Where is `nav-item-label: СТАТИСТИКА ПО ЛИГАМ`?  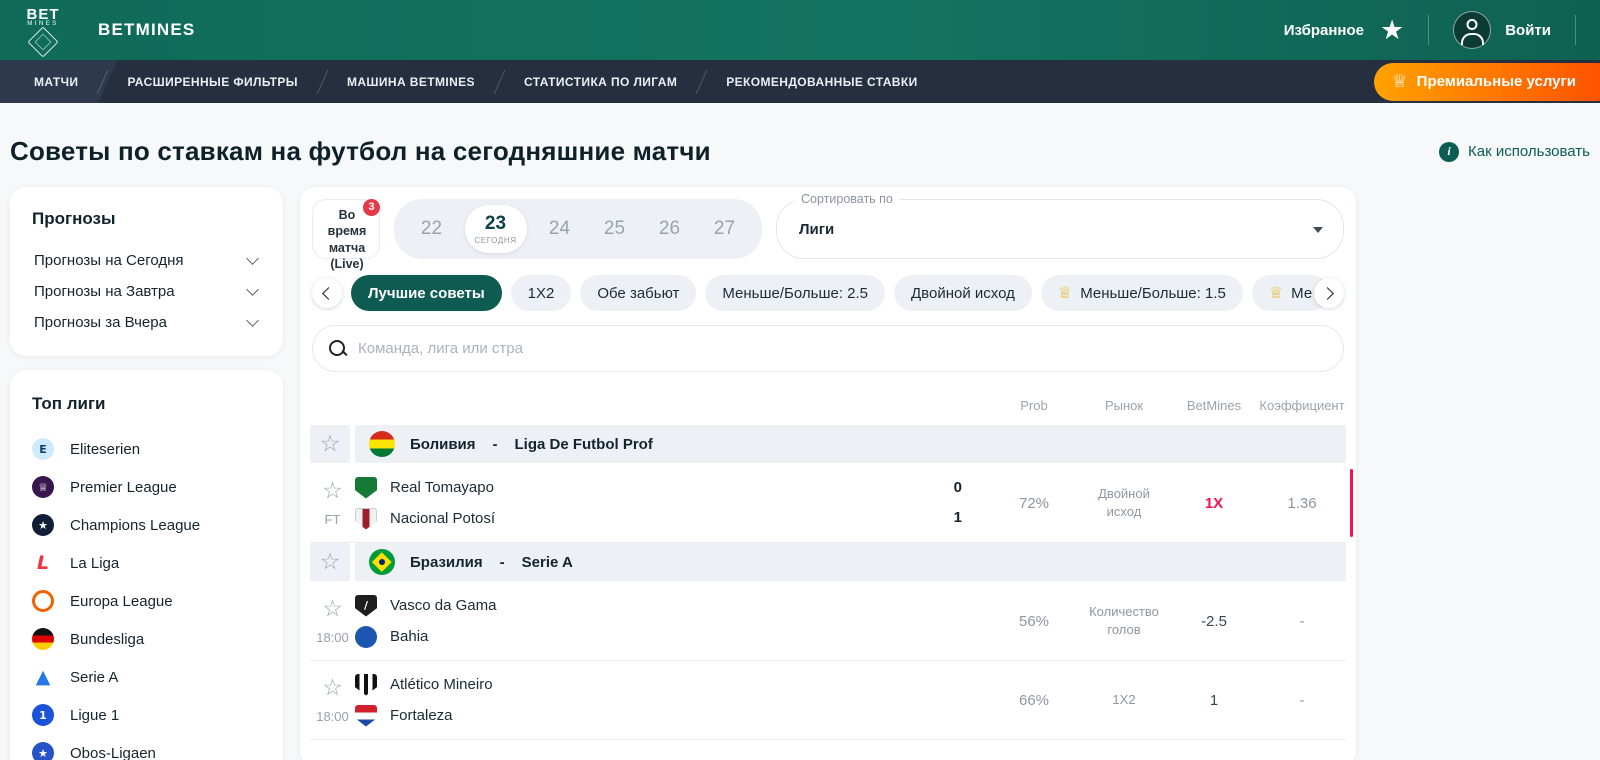
nav-item-label: СТАТИСТИКА ПО ЛИГАМ is located at coordinates (600, 81).